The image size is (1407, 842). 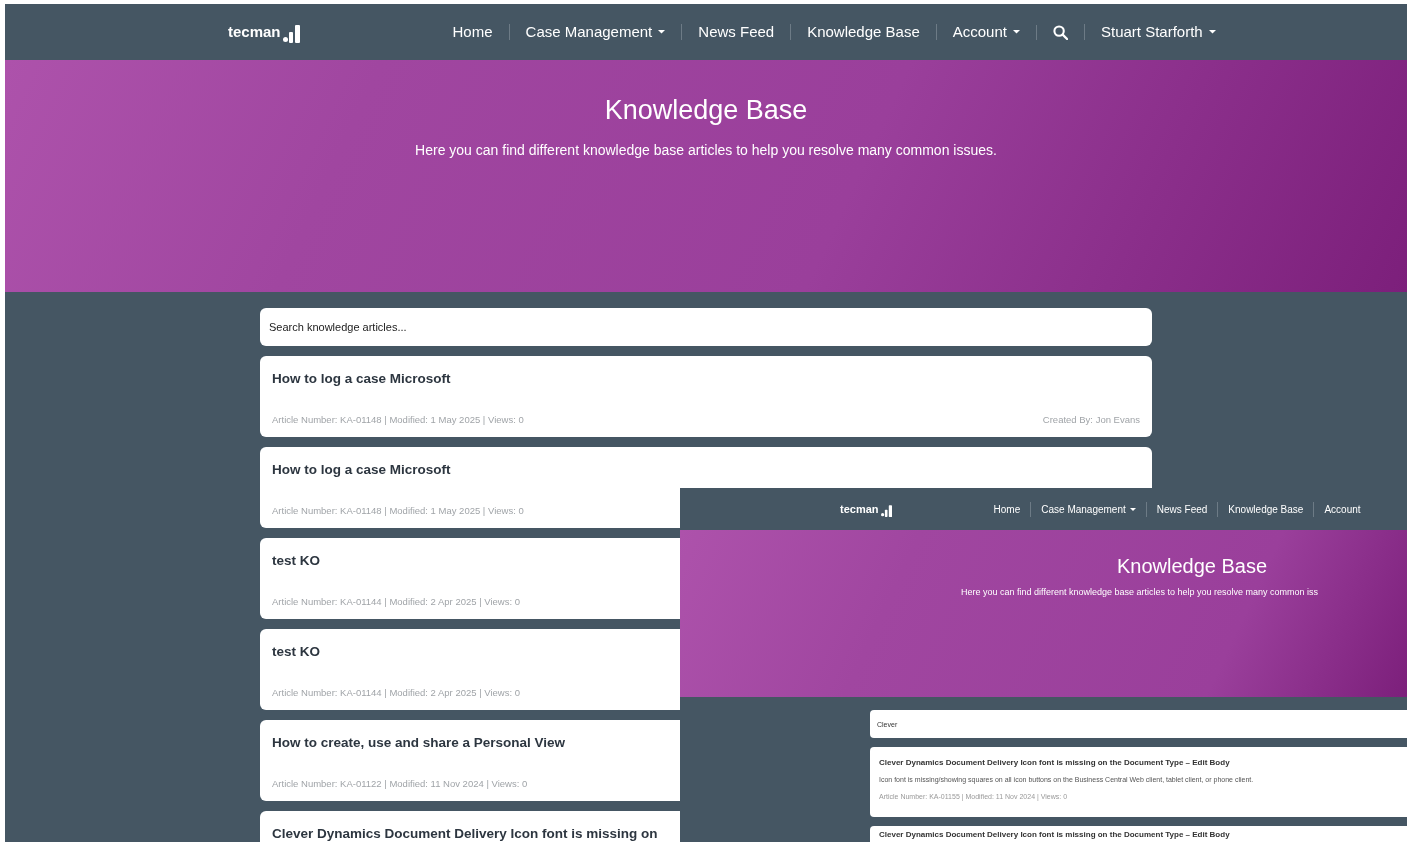 What do you see at coordinates (1060, 32) in the screenshot?
I see `search-icon` at bounding box center [1060, 32].